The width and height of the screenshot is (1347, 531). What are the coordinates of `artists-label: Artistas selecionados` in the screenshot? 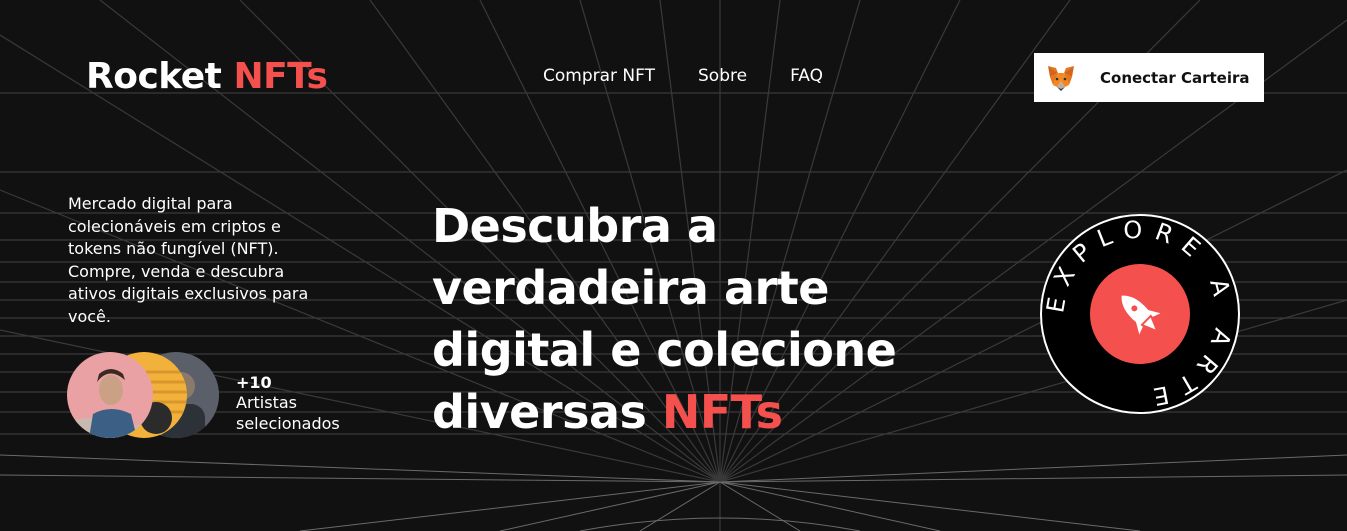 It's located at (288, 413).